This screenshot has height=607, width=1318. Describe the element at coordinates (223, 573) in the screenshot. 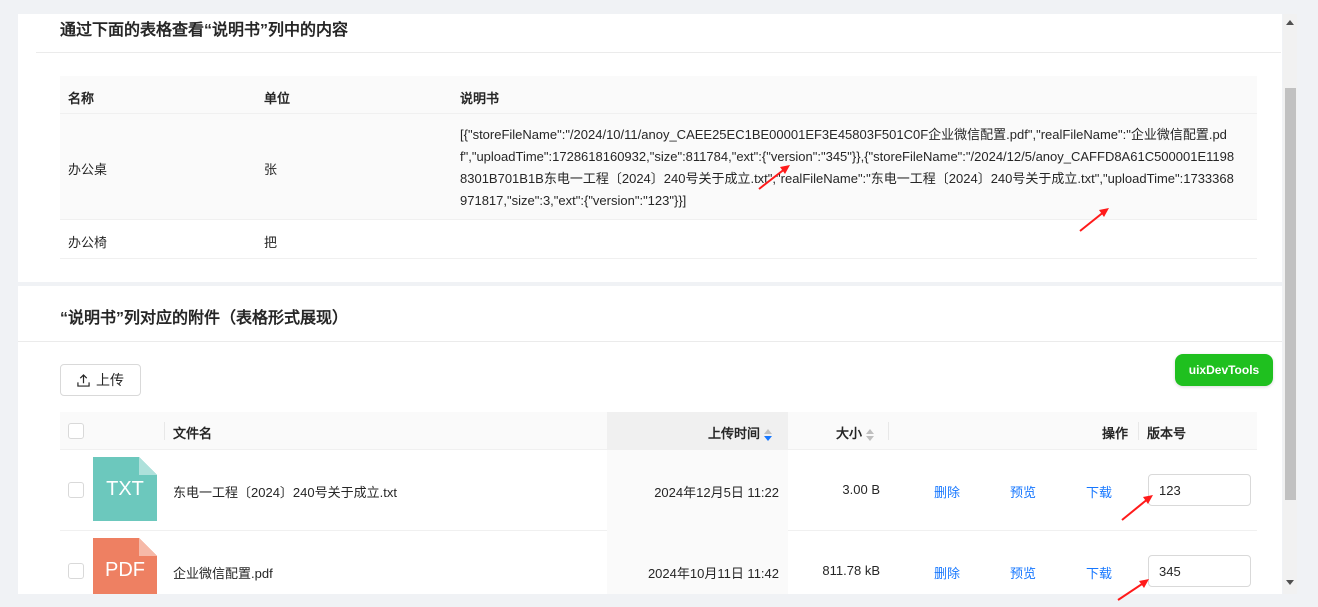

I see `file-name: 企业微信配置.pdf` at that location.